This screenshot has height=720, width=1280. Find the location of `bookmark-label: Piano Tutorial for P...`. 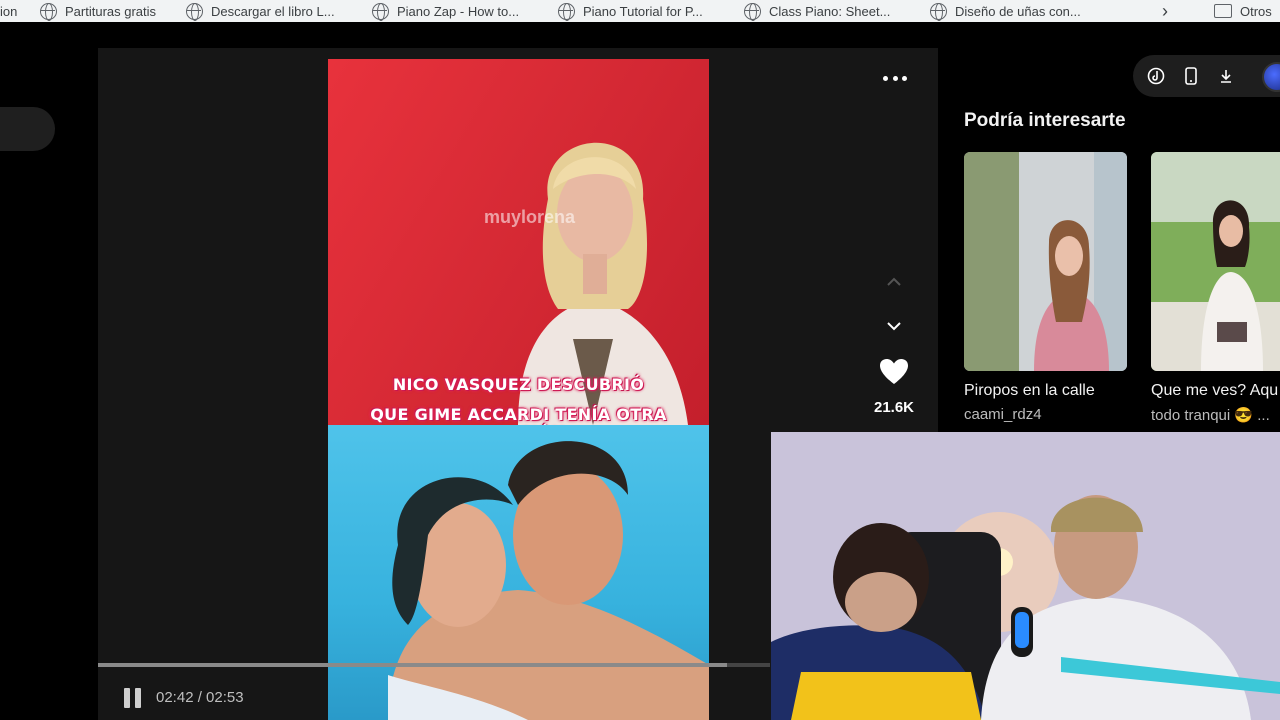

bookmark-label: Piano Tutorial for P... is located at coordinates (643, 11).